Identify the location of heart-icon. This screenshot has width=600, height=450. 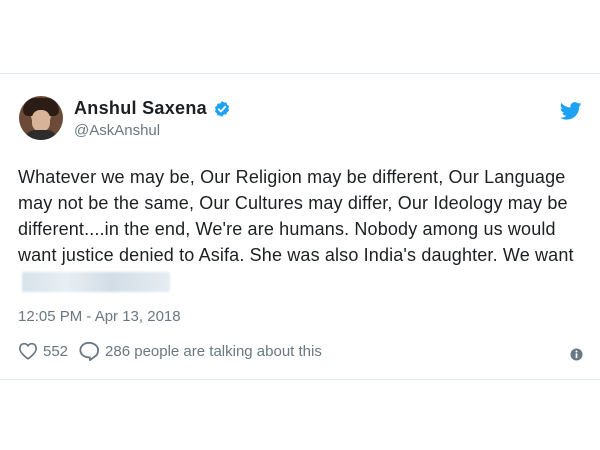
(28, 351).